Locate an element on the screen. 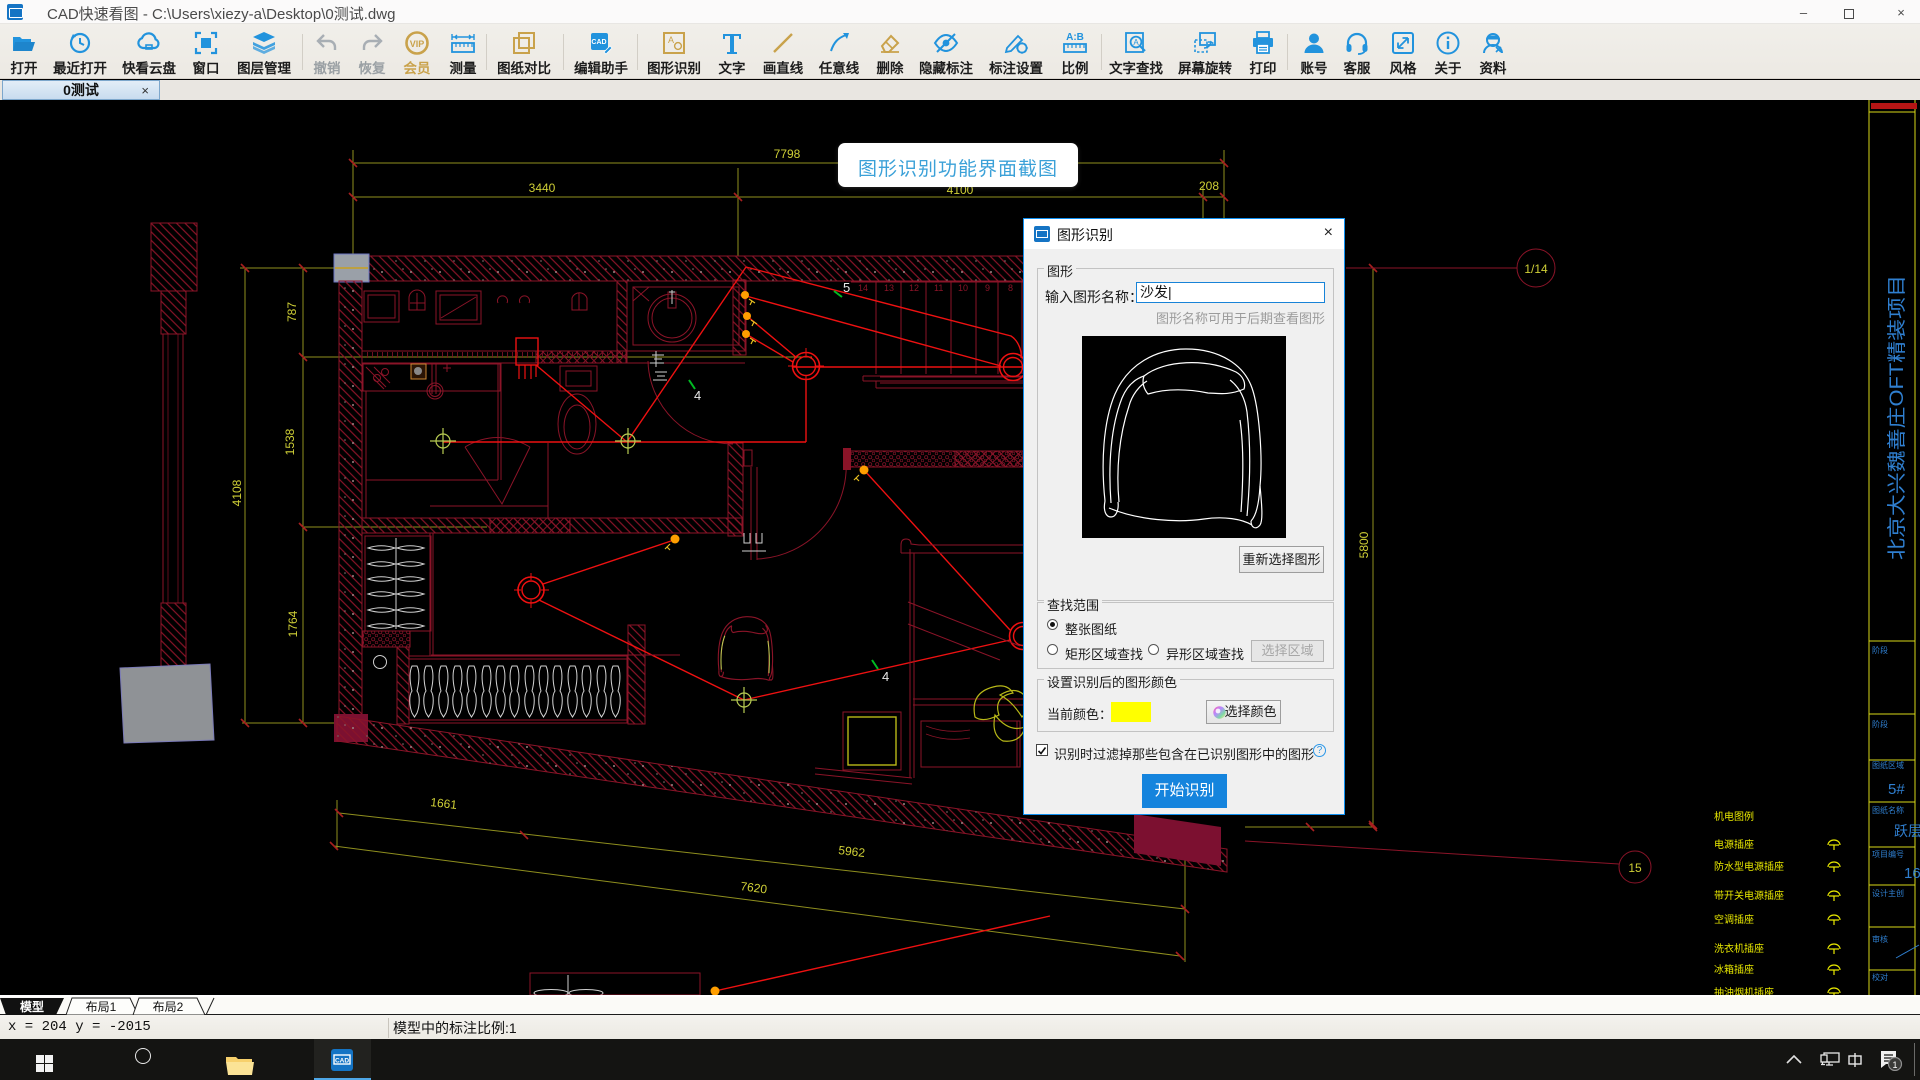 This screenshot has height=1080, width=1920. svg-text: 洗衣机插座 is located at coordinates (1739, 948).